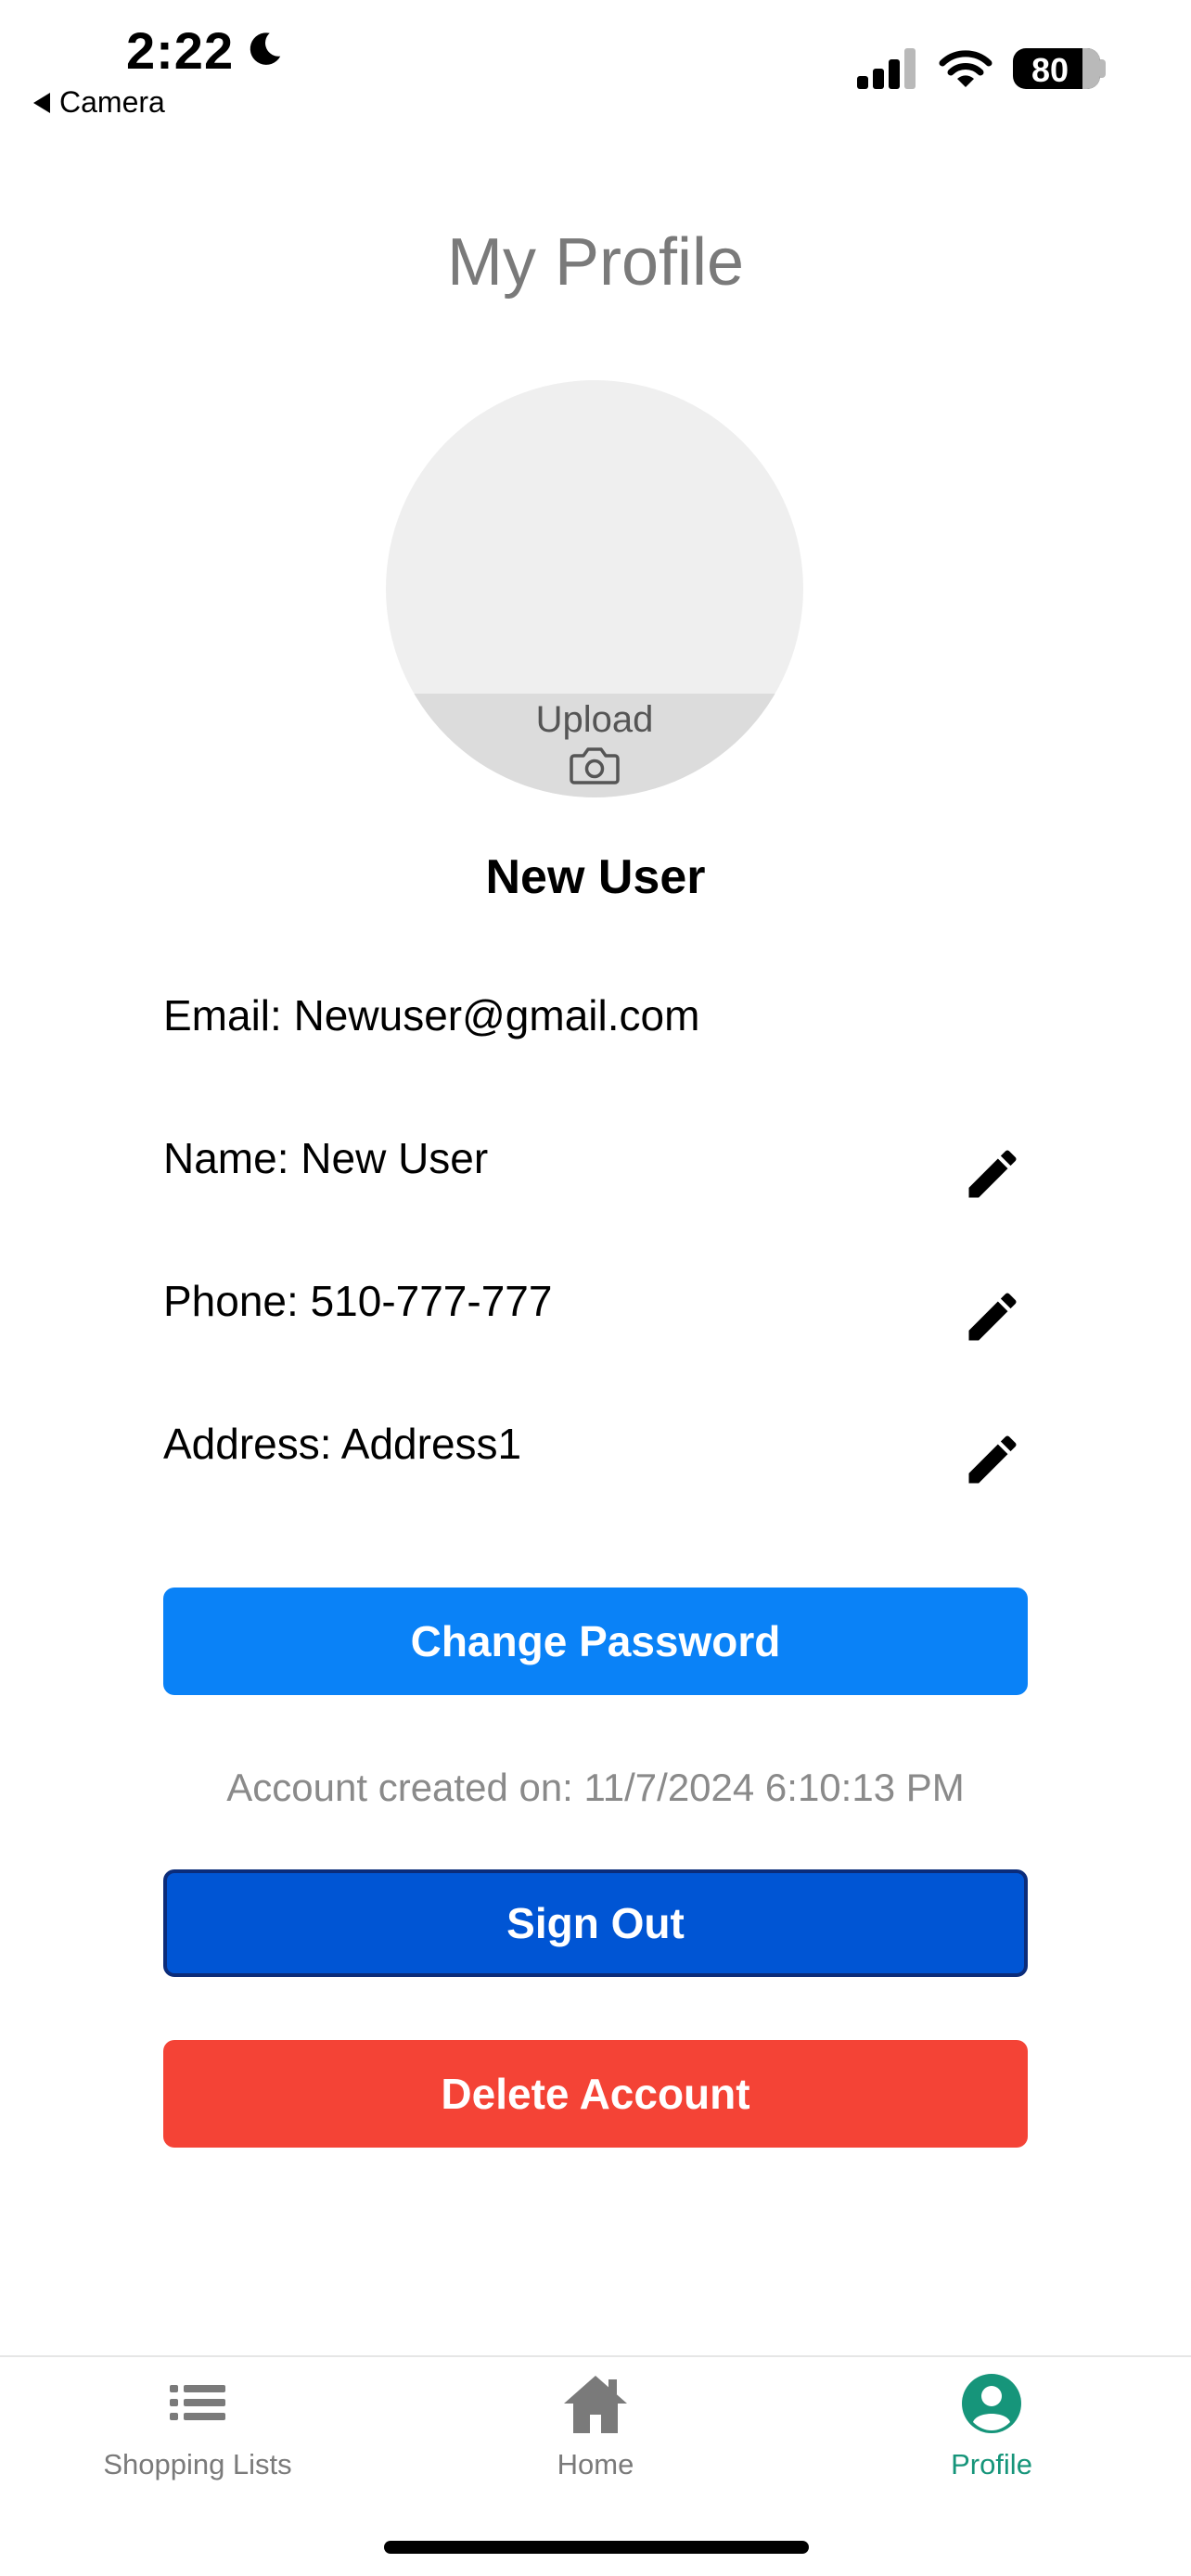 Image resolution: width=1191 pixels, height=2576 pixels. I want to click on tab-label: Shopping Lists, so click(197, 2464).